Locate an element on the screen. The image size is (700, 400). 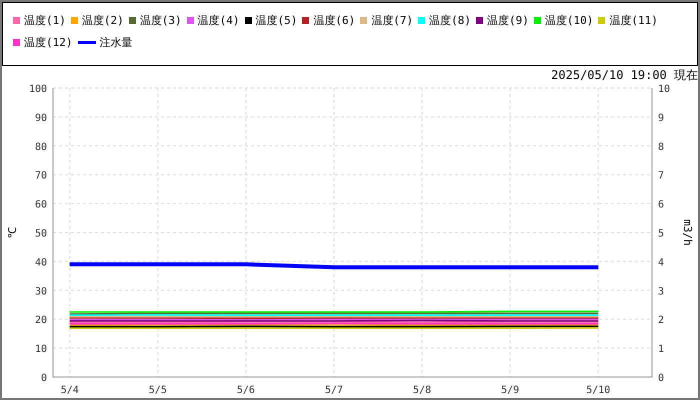
y-tick-label: 40 is located at coordinates (40, 262).